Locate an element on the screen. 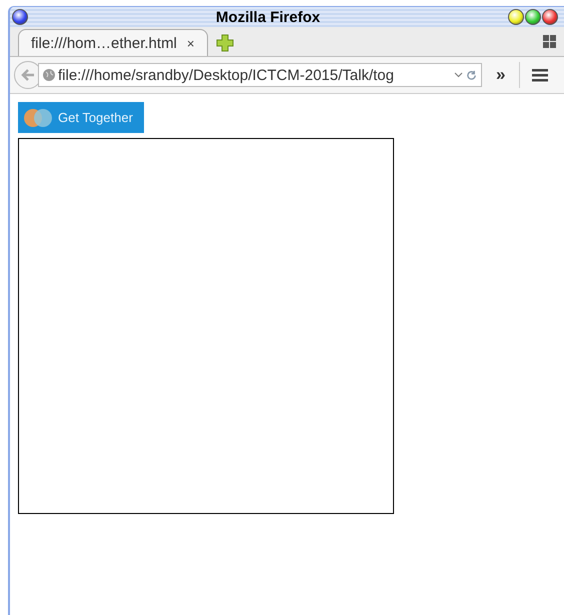  close-button is located at coordinates (550, 17).